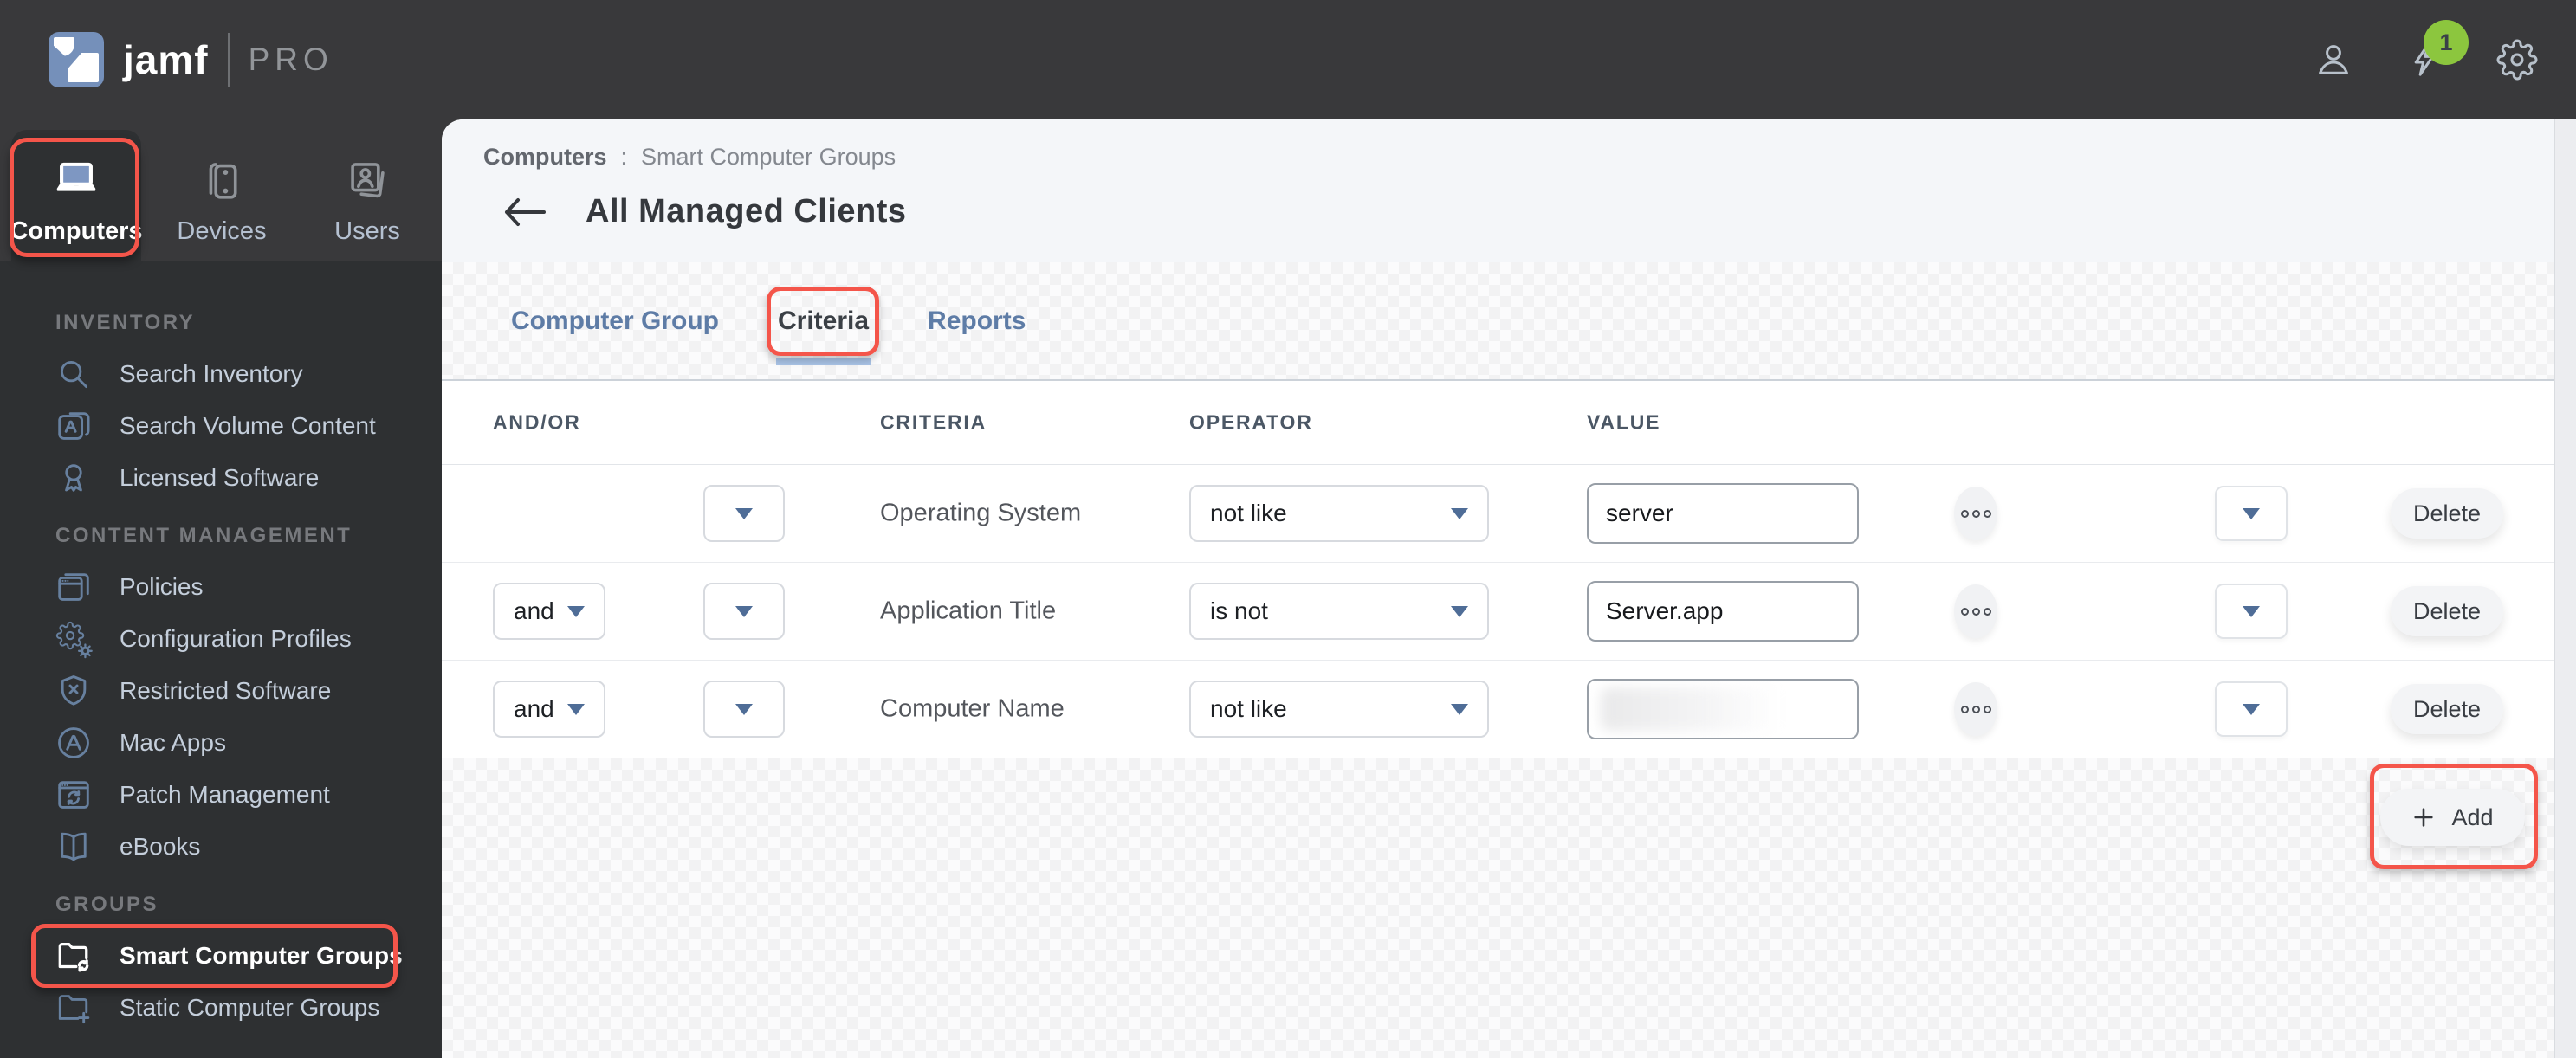 The width and height of the screenshot is (2576, 1058). I want to click on tab-criteria: Criteria, so click(823, 325).